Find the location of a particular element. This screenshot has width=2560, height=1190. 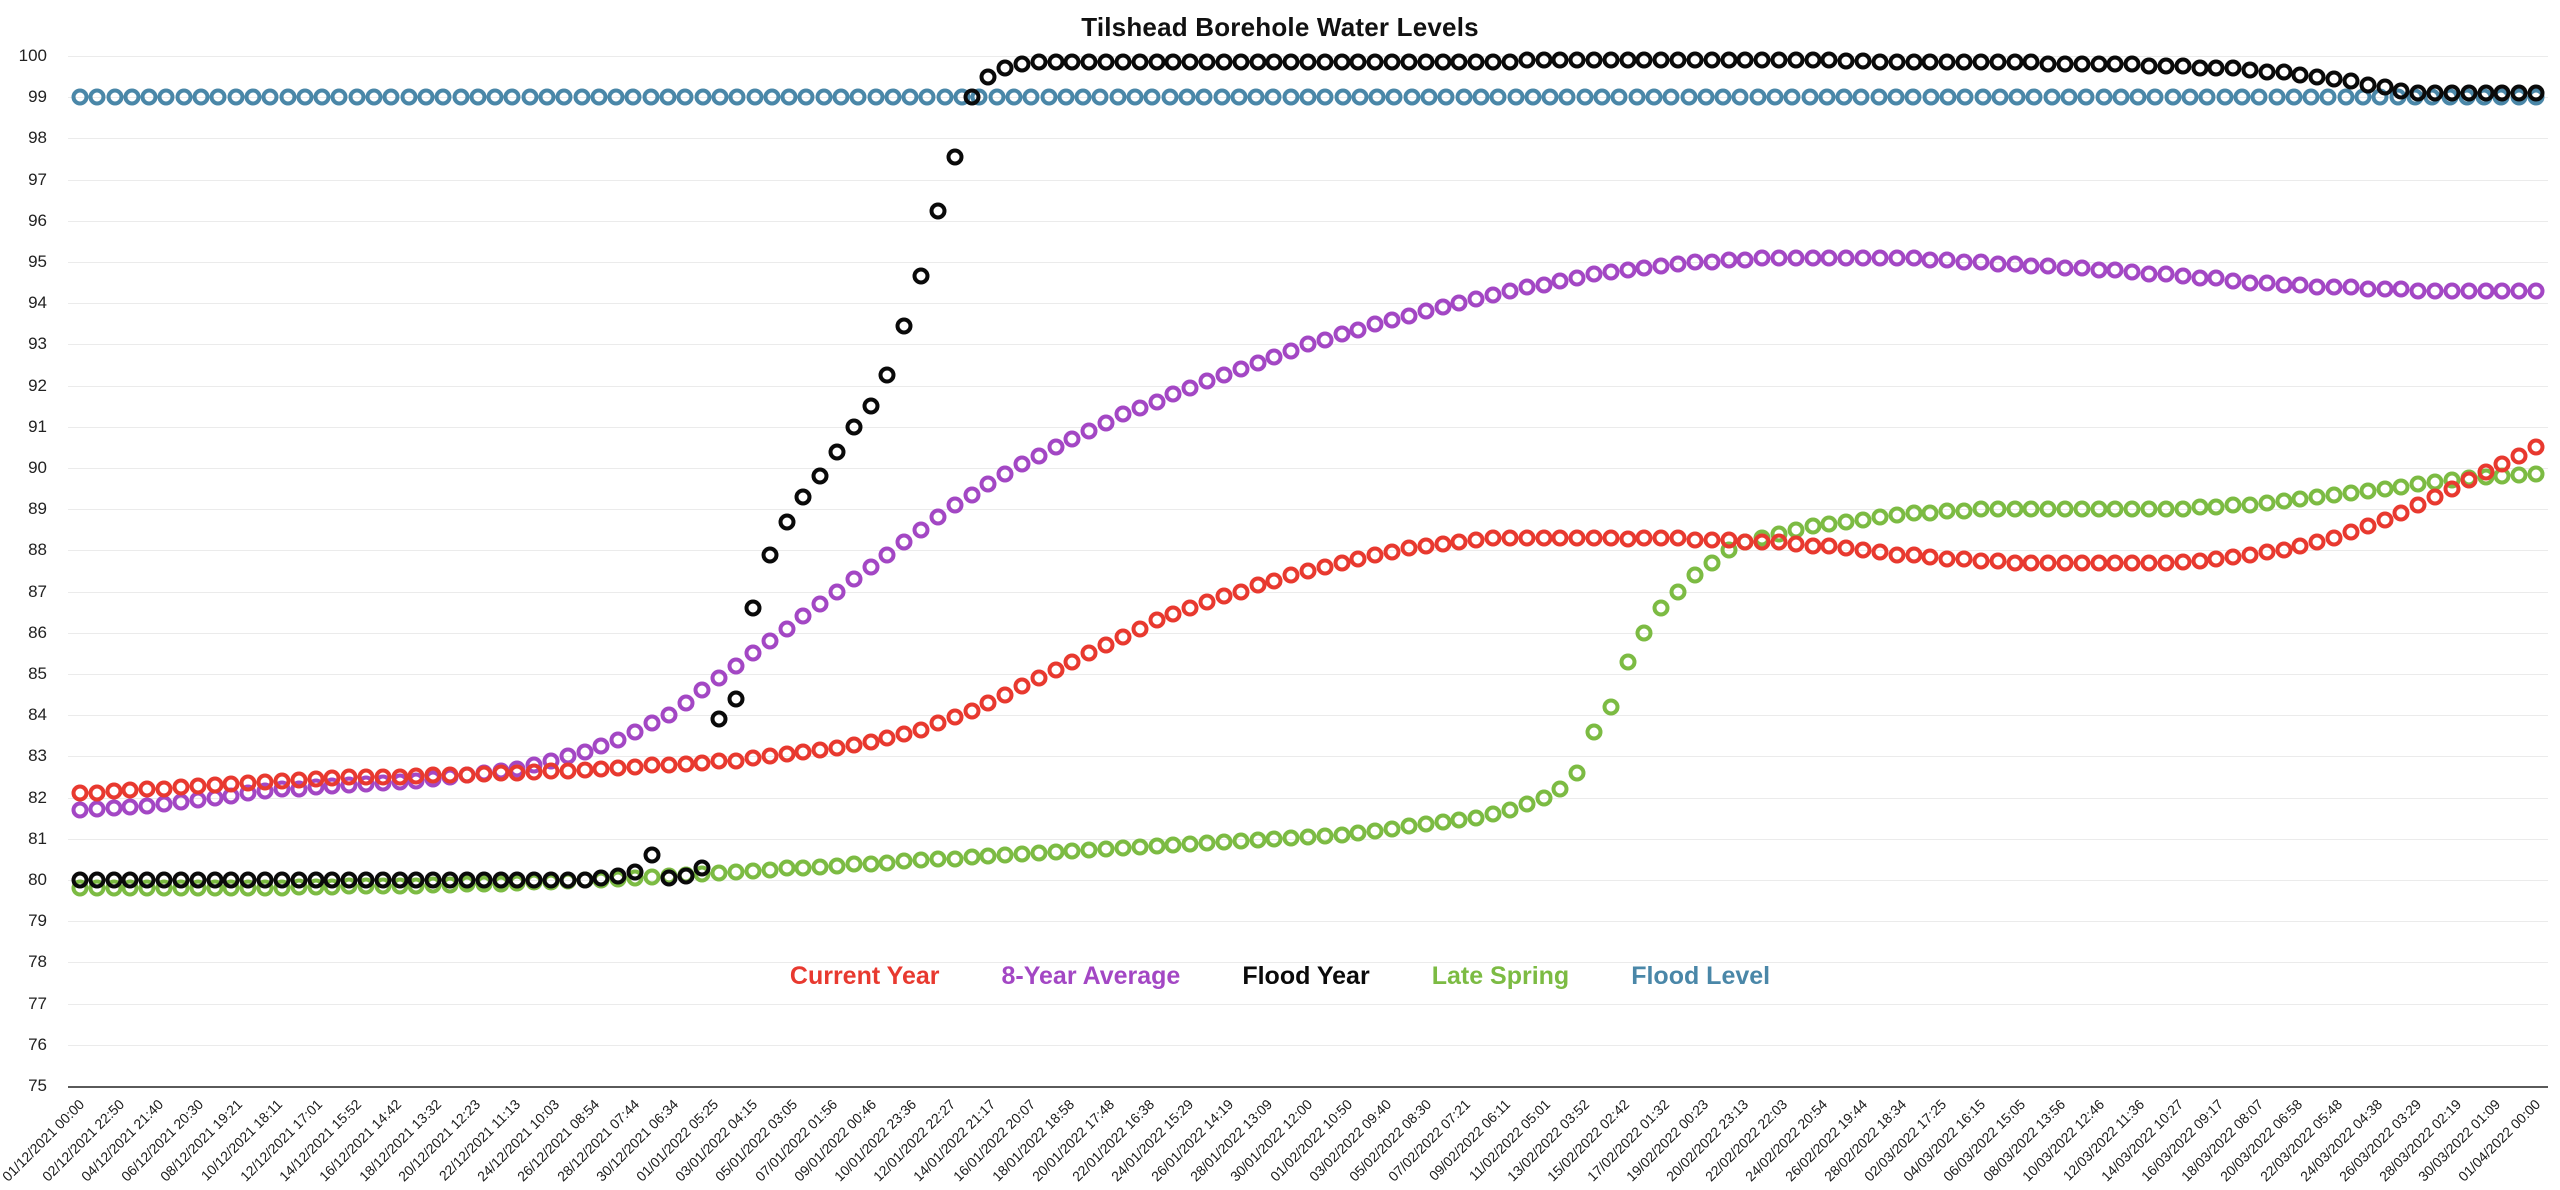

y-axis-tick-label: 87 is located at coordinates (37, 591).